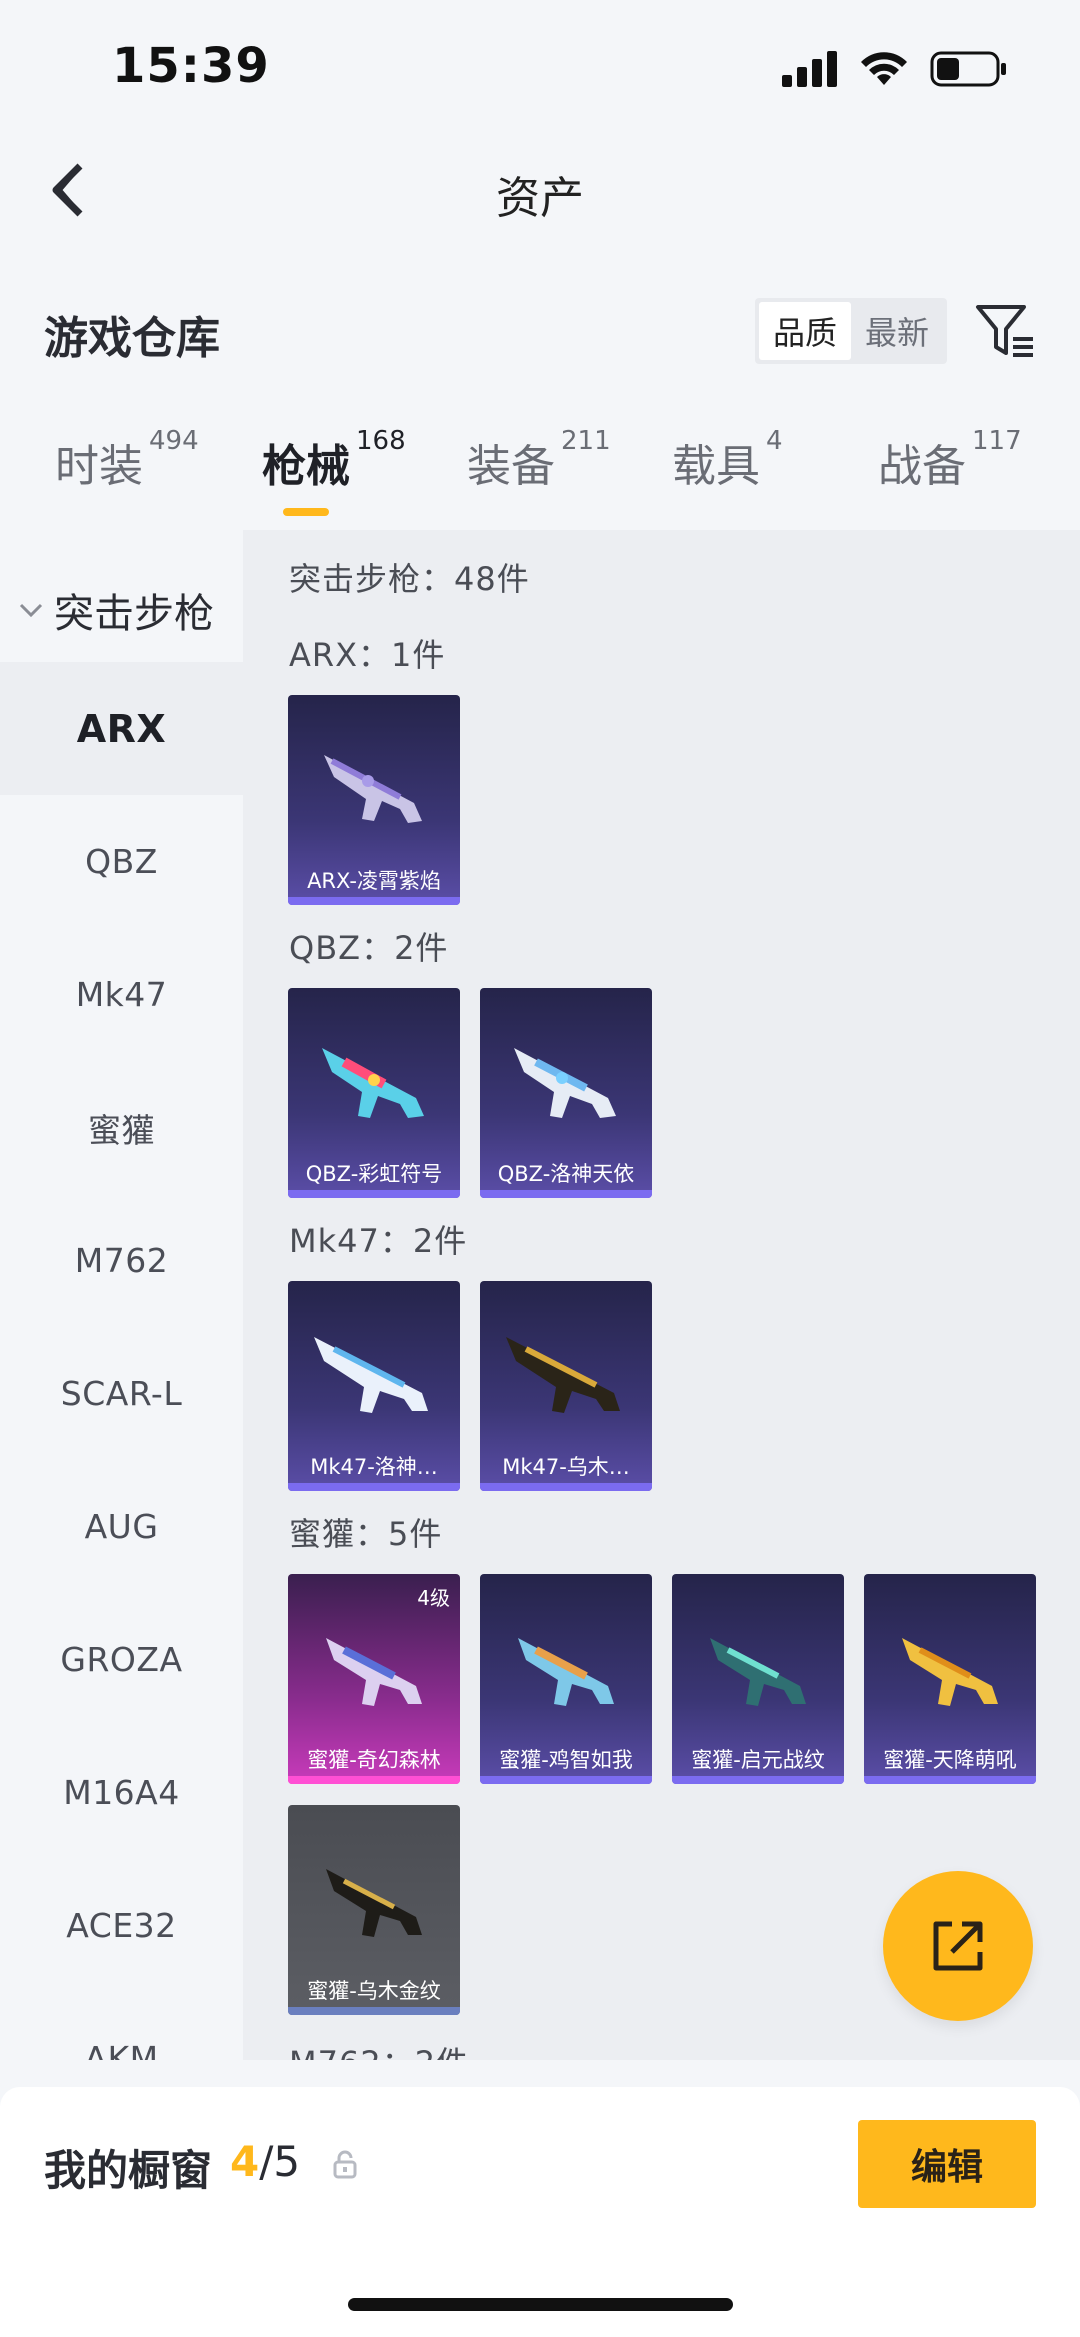 This screenshot has height=2337, width=1080. What do you see at coordinates (345, 2164) in the screenshot?
I see `lock-icon` at bounding box center [345, 2164].